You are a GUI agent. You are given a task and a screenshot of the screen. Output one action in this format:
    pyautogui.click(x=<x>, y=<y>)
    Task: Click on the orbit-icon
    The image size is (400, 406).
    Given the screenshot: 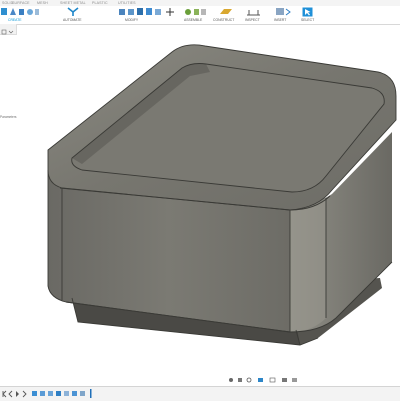 What is the action you would take?
    pyautogui.click(x=231, y=380)
    